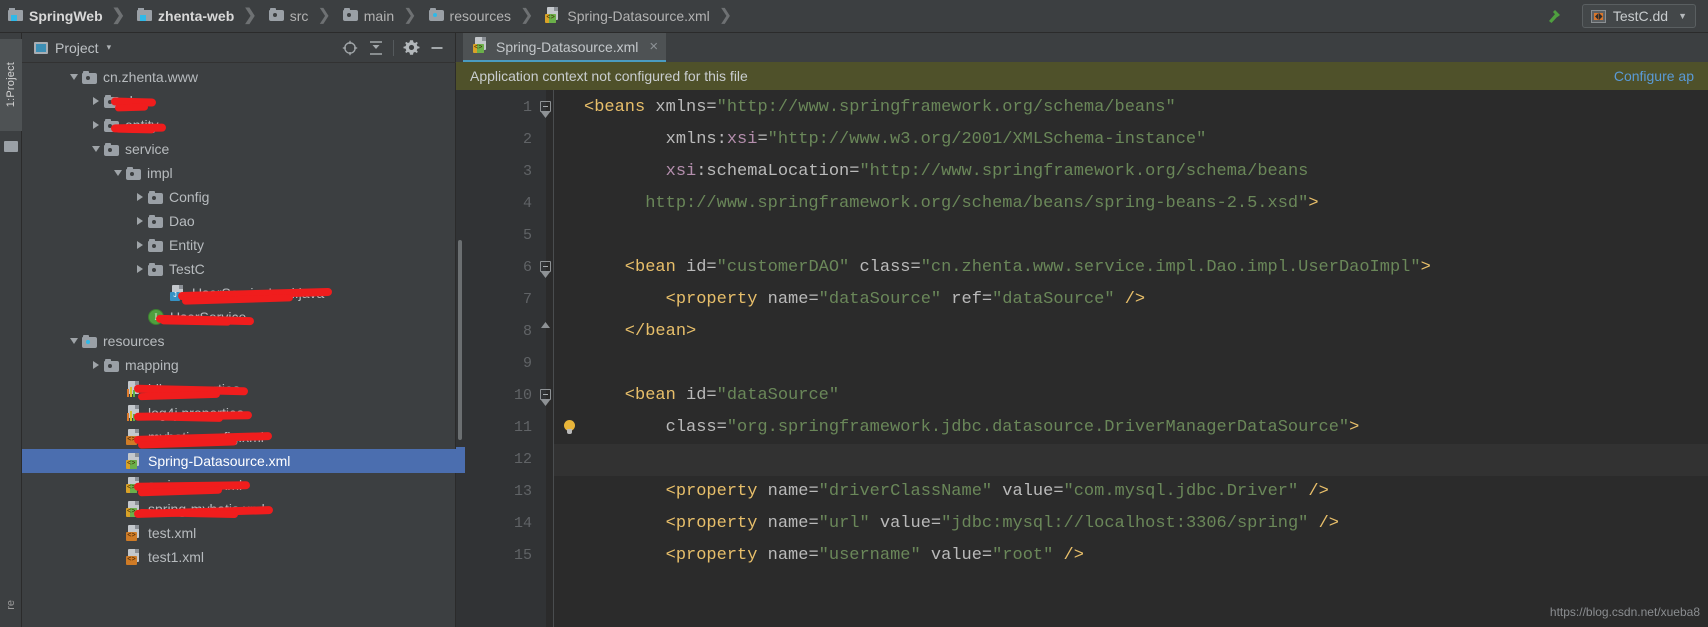 This screenshot has width=1708, height=627. What do you see at coordinates (239, 245) in the screenshot?
I see `tree-node-entity: Entity` at bounding box center [239, 245].